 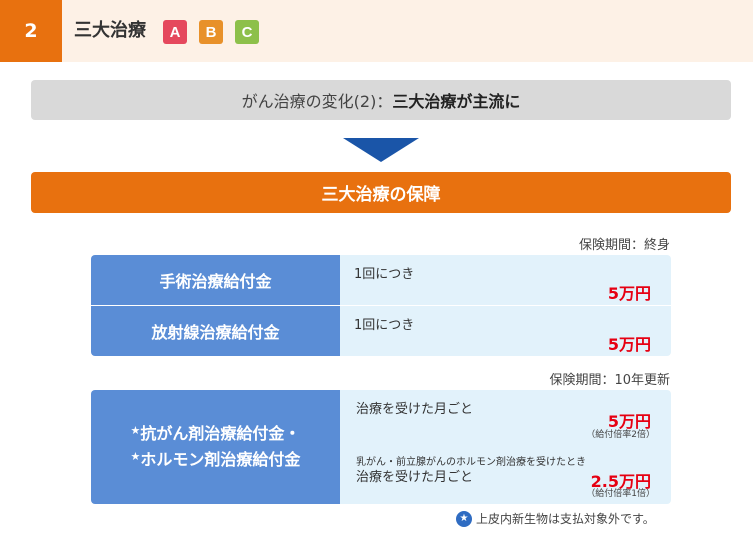 I want to click on benefit-multiplier: （給付倍率2倍）, so click(x=620, y=435).